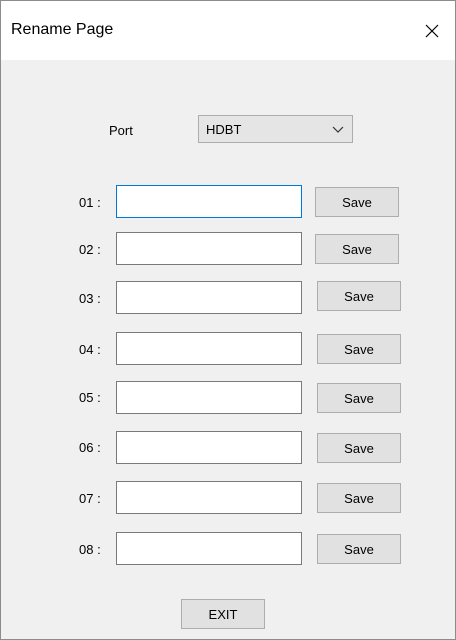 The width and height of the screenshot is (456, 640). What do you see at coordinates (359, 398) in the screenshot?
I see `save-button-05: Save` at bounding box center [359, 398].